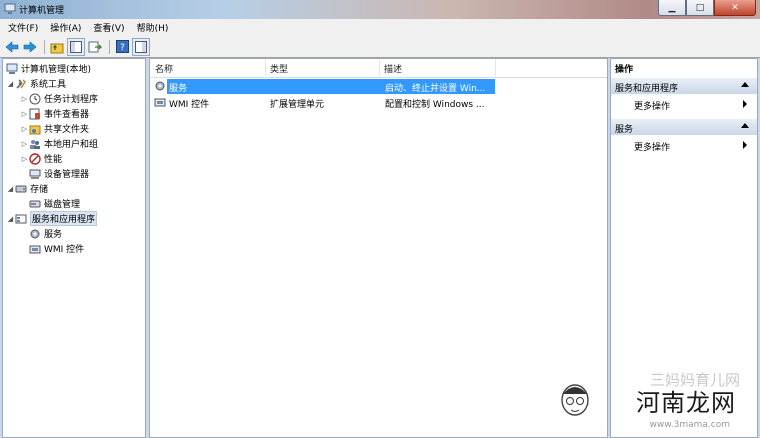 This screenshot has height=438, width=760. What do you see at coordinates (164, 68) in the screenshot?
I see `column-name: 名称` at bounding box center [164, 68].